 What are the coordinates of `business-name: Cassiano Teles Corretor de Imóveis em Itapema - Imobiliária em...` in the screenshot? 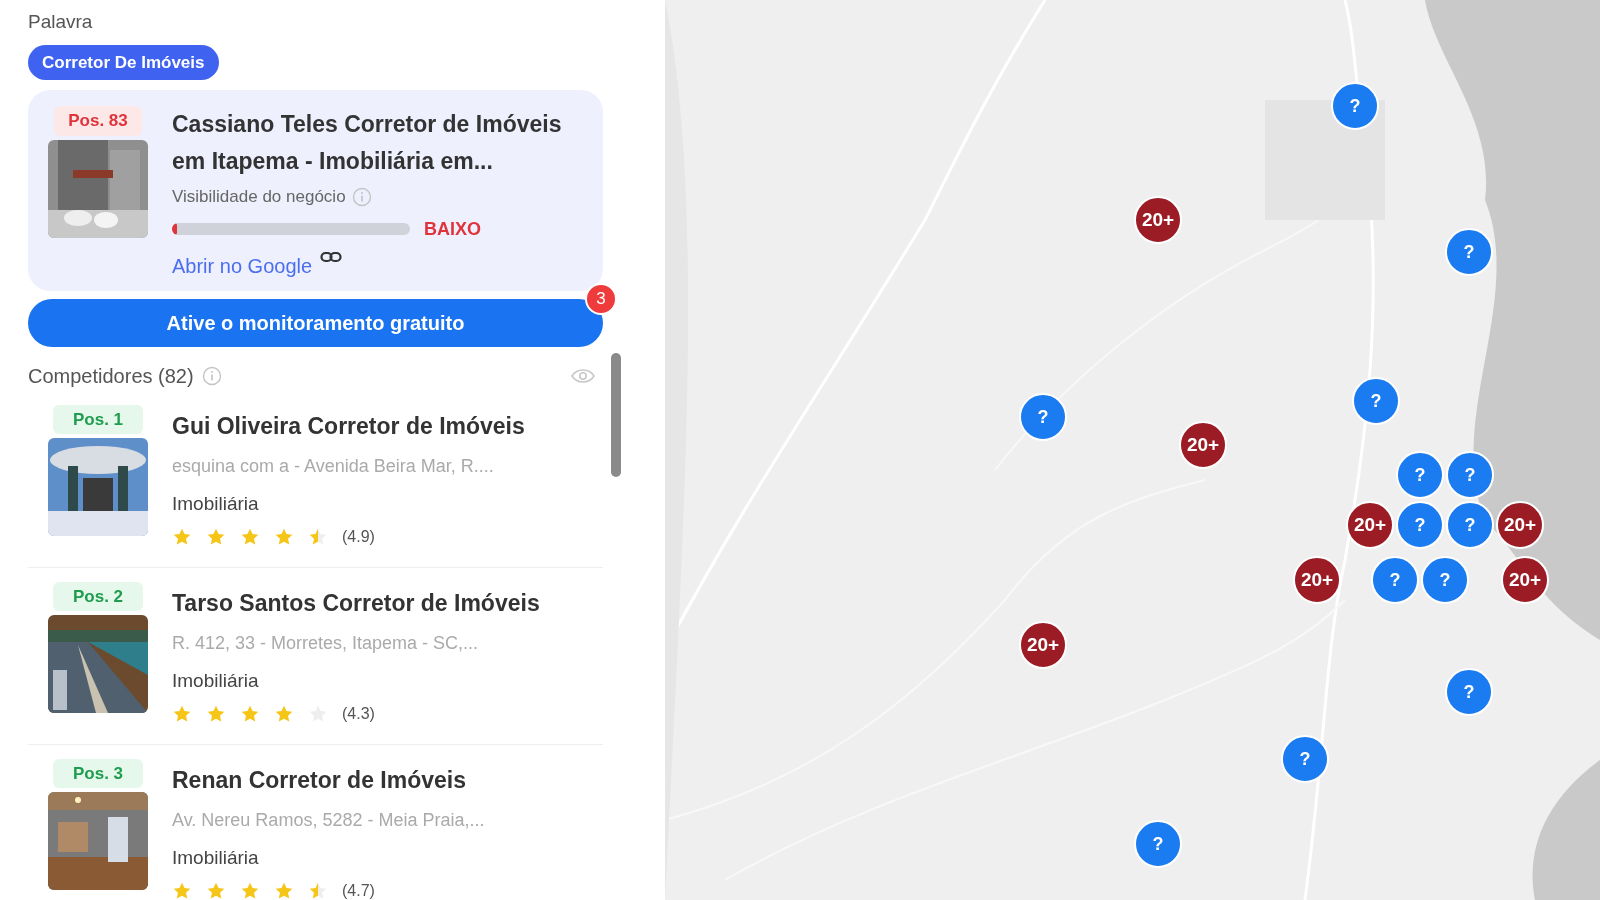 It's located at (367, 143).